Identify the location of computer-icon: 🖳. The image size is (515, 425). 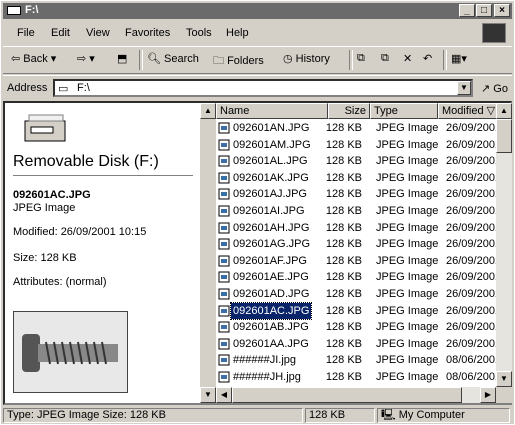
(390, 415).